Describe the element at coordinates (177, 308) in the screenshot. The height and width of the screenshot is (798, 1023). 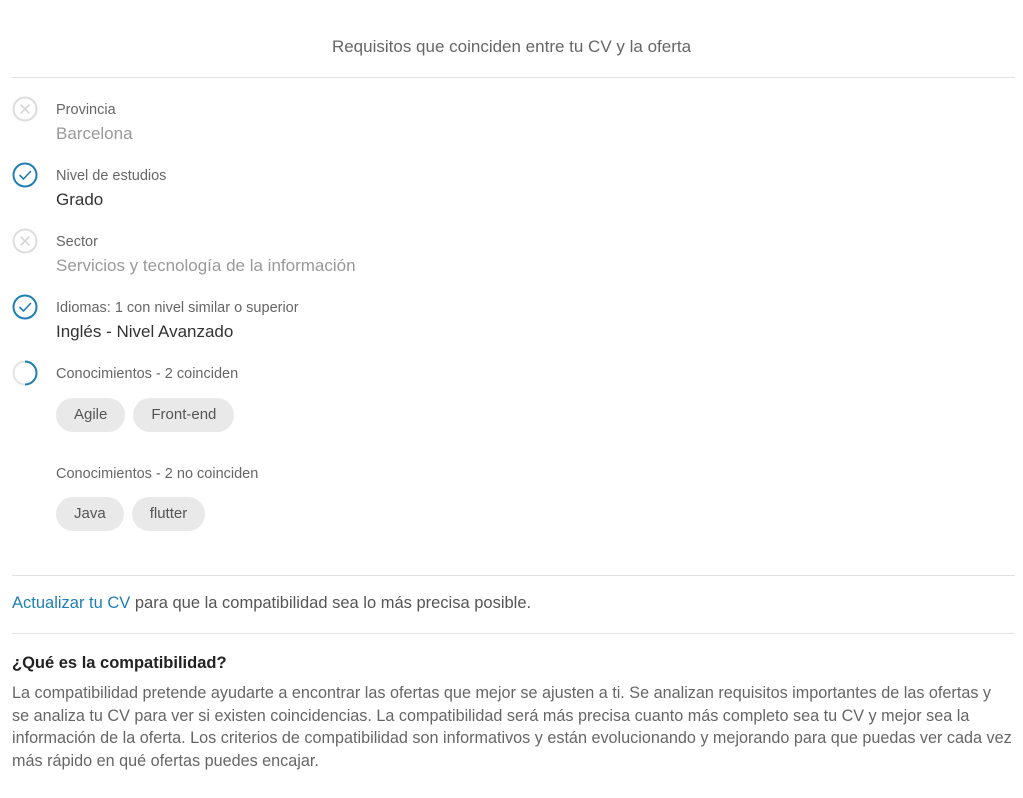
I see `requirement-label: Idiomas: 1 con nivel similar o superior` at that location.